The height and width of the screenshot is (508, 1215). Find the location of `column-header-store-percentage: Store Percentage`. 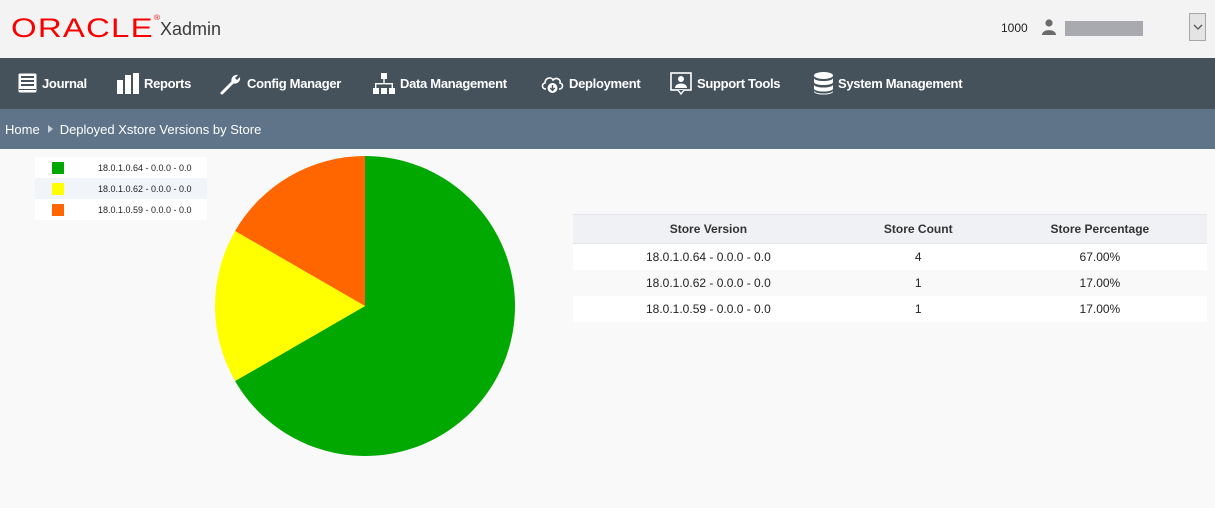

column-header-store-percentage: Store Percentage is located at coordinates (1099, 229).